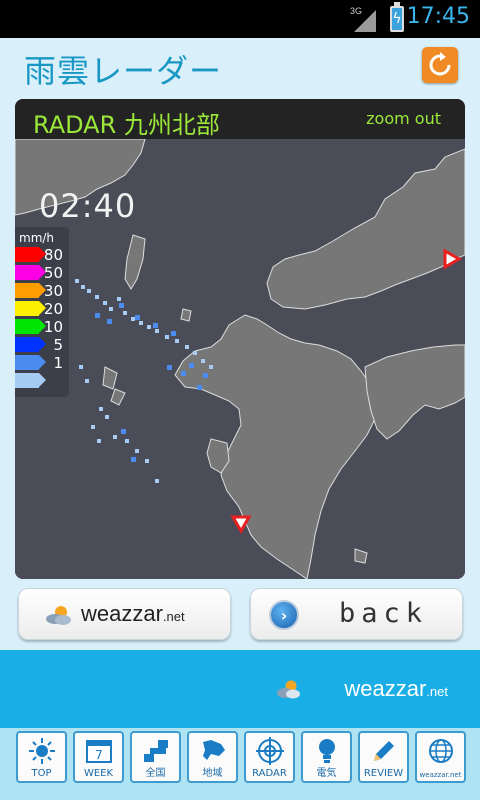  What do you see at coordinates (98, 773) in the screenshot?
I see `nav-label: WEEK` at bounding box center [98, 773].